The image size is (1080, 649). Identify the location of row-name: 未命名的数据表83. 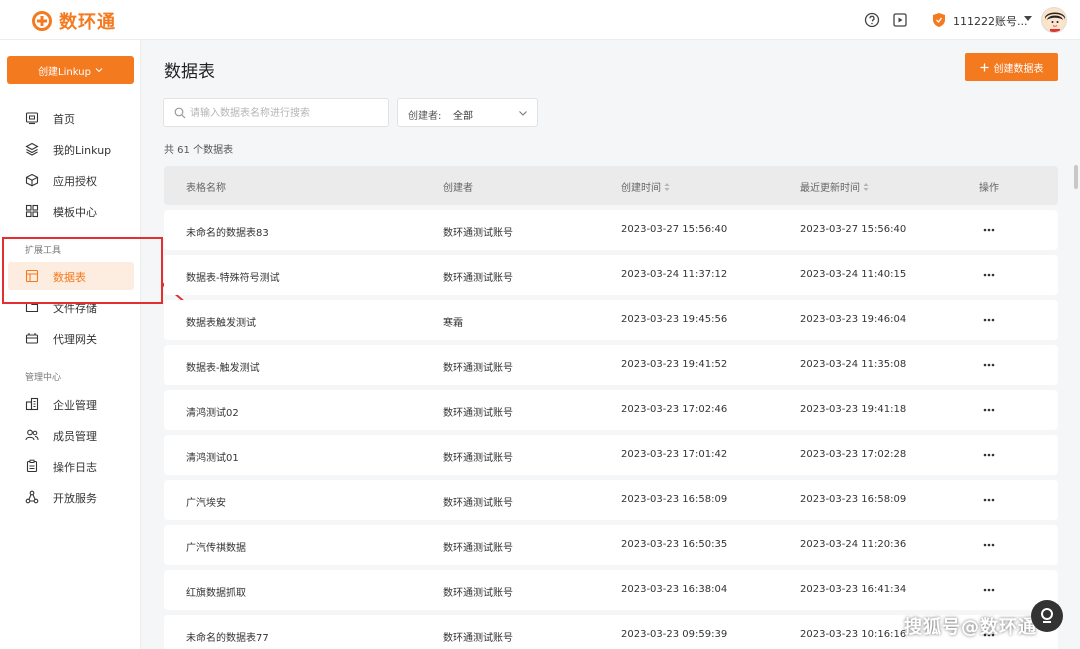
(227, 233).